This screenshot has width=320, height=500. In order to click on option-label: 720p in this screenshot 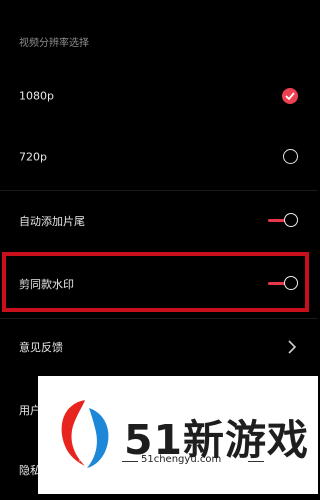, I will do `click(33, 157)`.